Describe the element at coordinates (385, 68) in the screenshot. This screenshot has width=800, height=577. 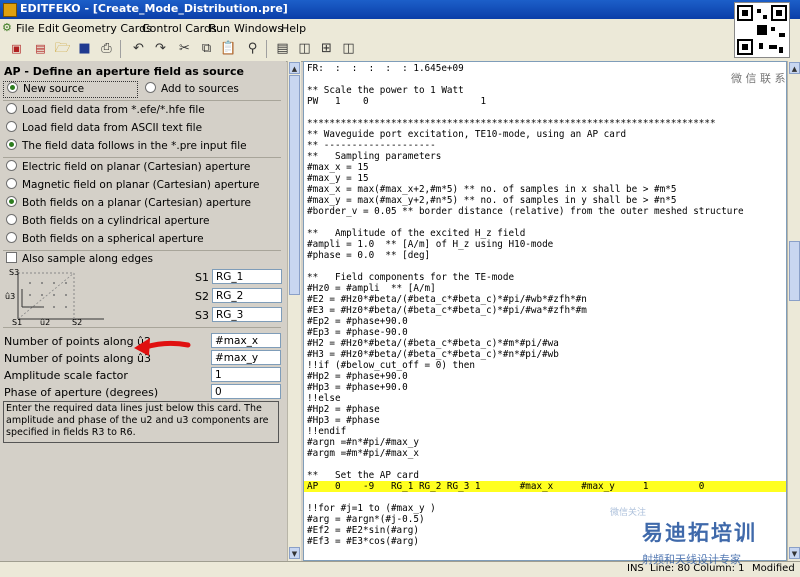
I see `code-line: FR: : : : : : 1.645e+09` at that location.